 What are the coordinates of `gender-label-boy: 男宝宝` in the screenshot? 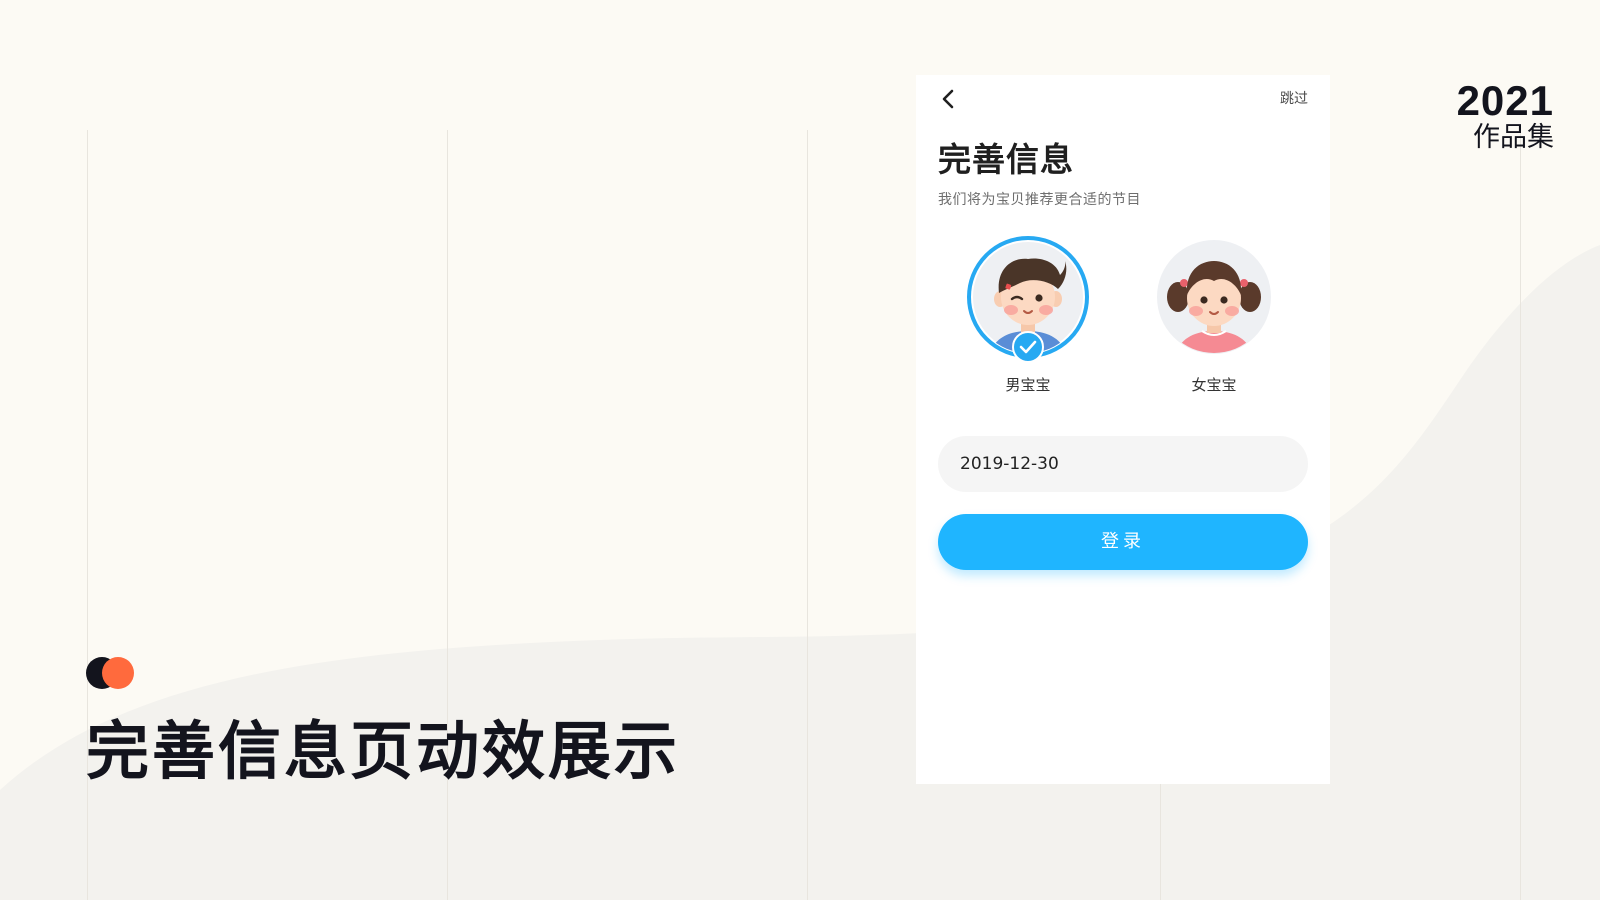 It's located at (1028, 385).